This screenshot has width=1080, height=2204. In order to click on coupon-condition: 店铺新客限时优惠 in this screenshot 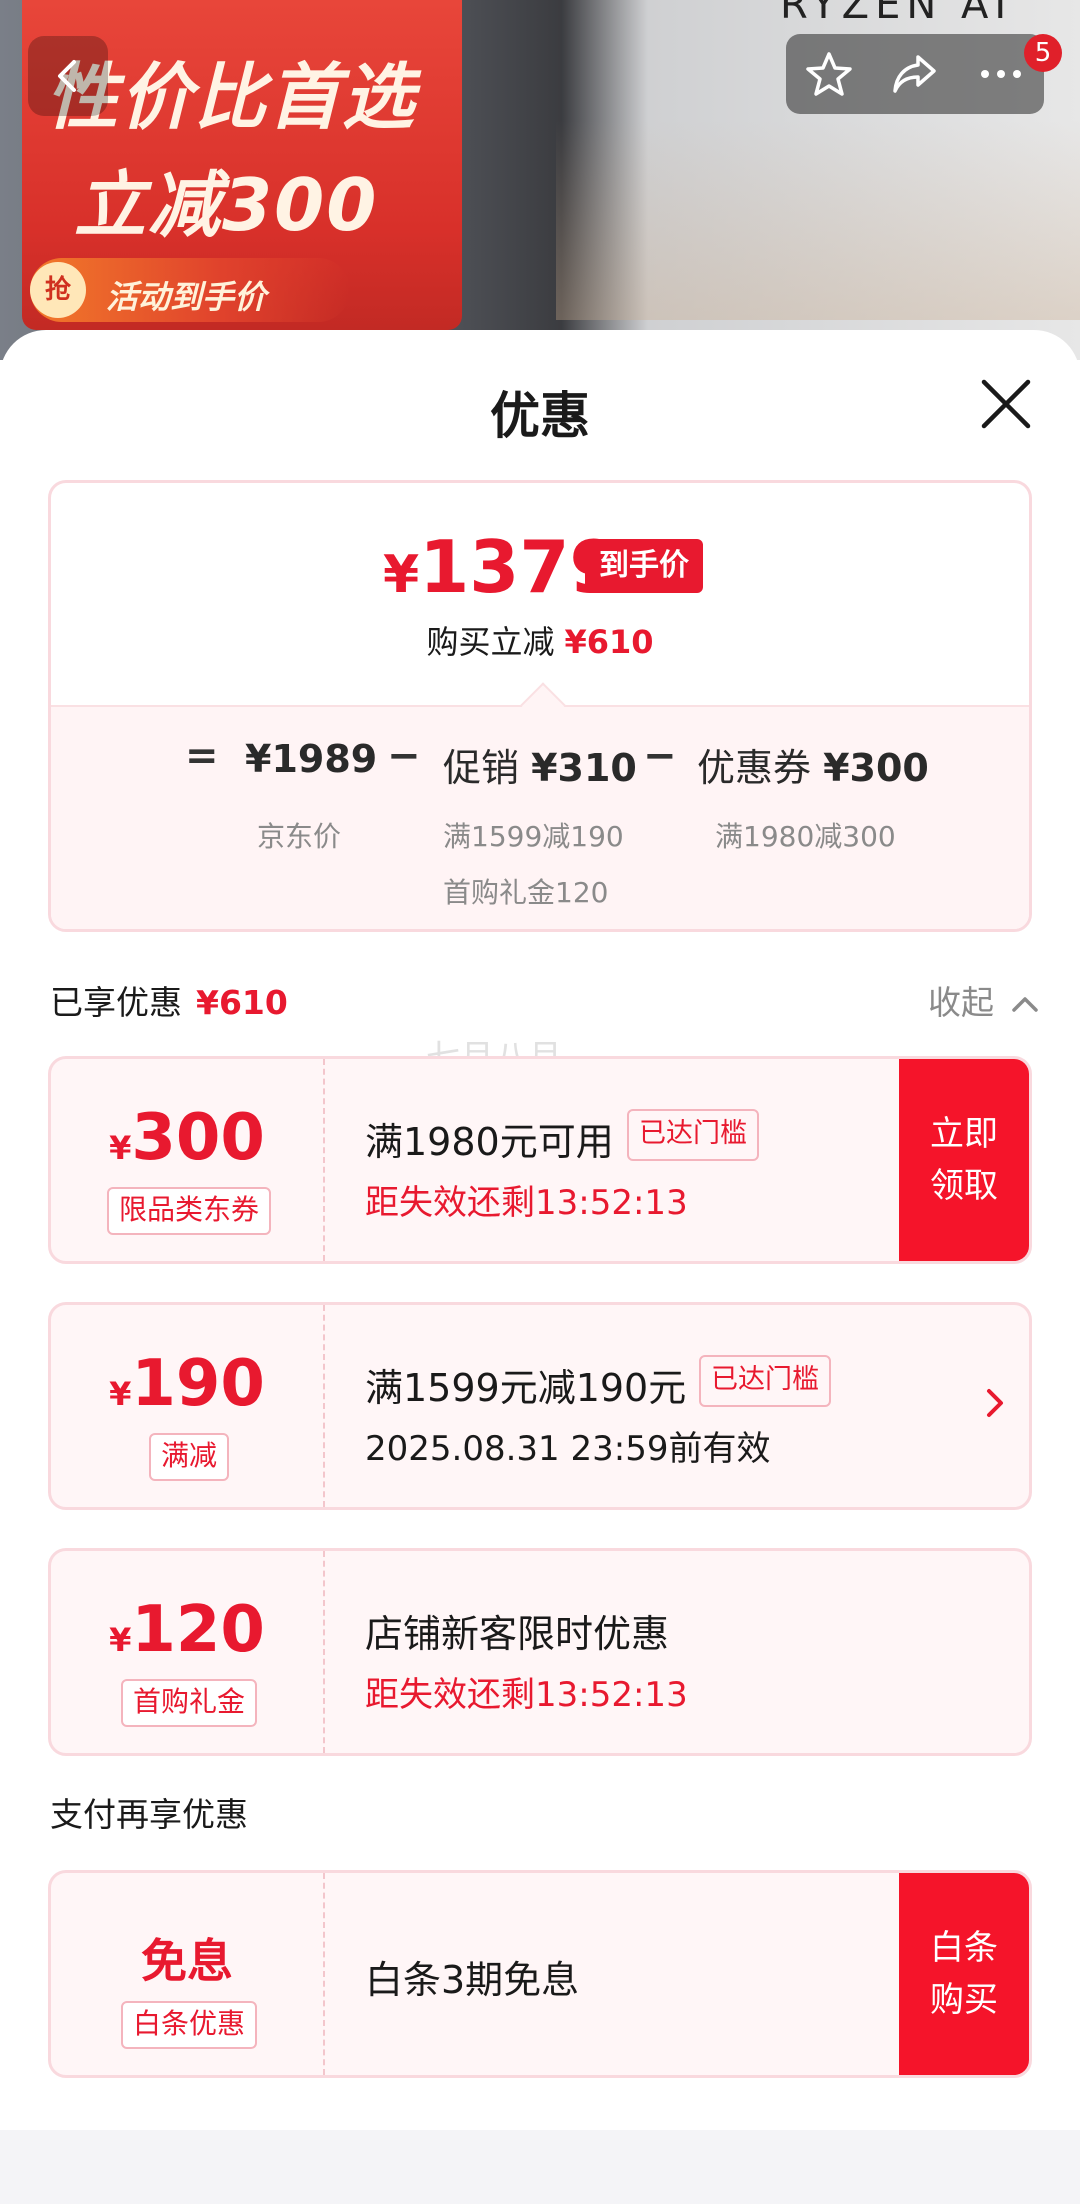, I will do `click(517, 1634)`.